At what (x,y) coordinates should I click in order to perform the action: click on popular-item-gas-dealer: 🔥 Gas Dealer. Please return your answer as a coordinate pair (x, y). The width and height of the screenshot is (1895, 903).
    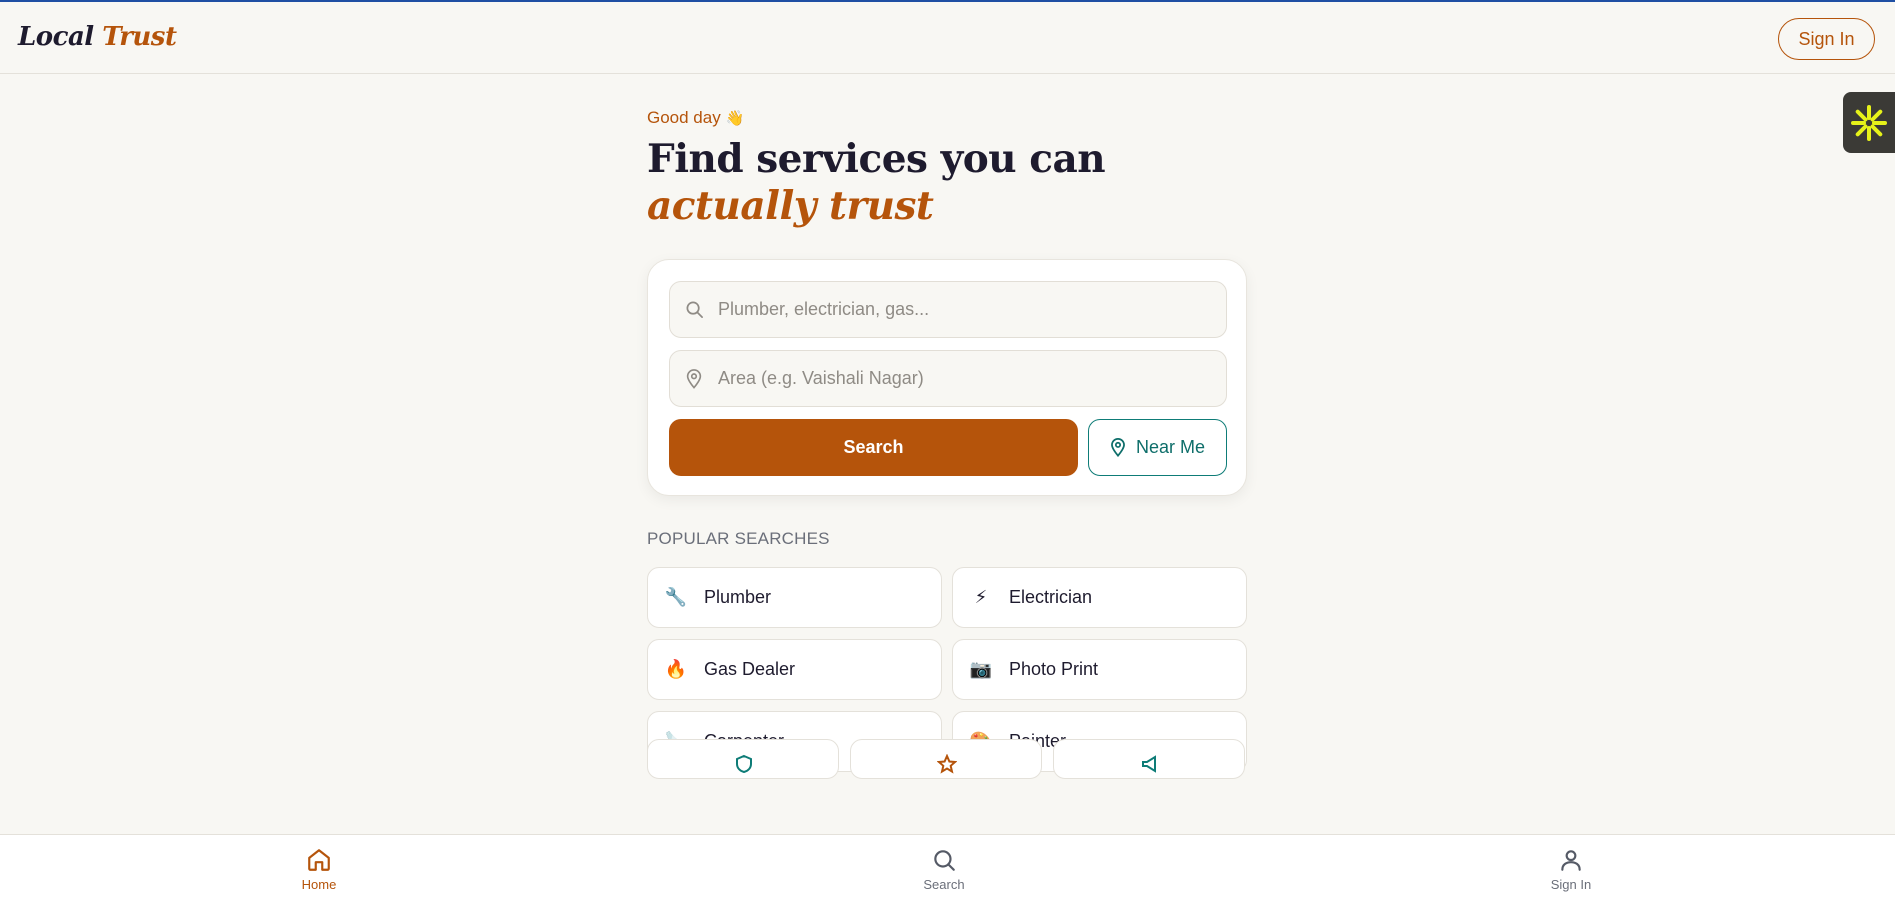
    Looking at the image, I should click on (794, 669).